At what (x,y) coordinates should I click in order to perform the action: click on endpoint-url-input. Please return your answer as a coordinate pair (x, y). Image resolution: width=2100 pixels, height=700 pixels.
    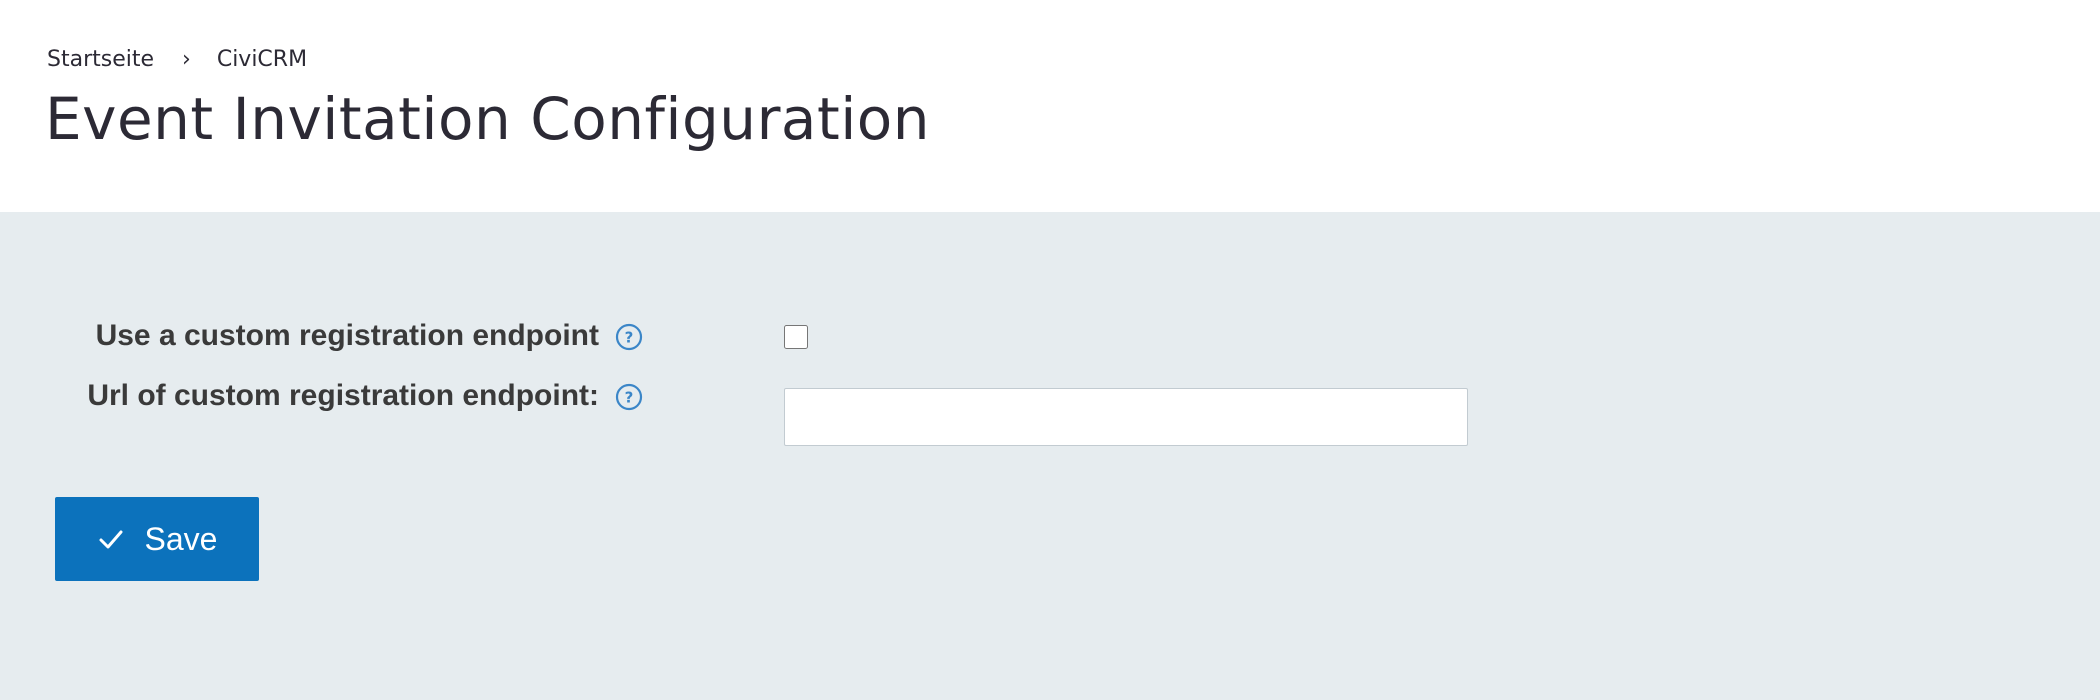
    Looking at the image, I should click on (1126, 417).